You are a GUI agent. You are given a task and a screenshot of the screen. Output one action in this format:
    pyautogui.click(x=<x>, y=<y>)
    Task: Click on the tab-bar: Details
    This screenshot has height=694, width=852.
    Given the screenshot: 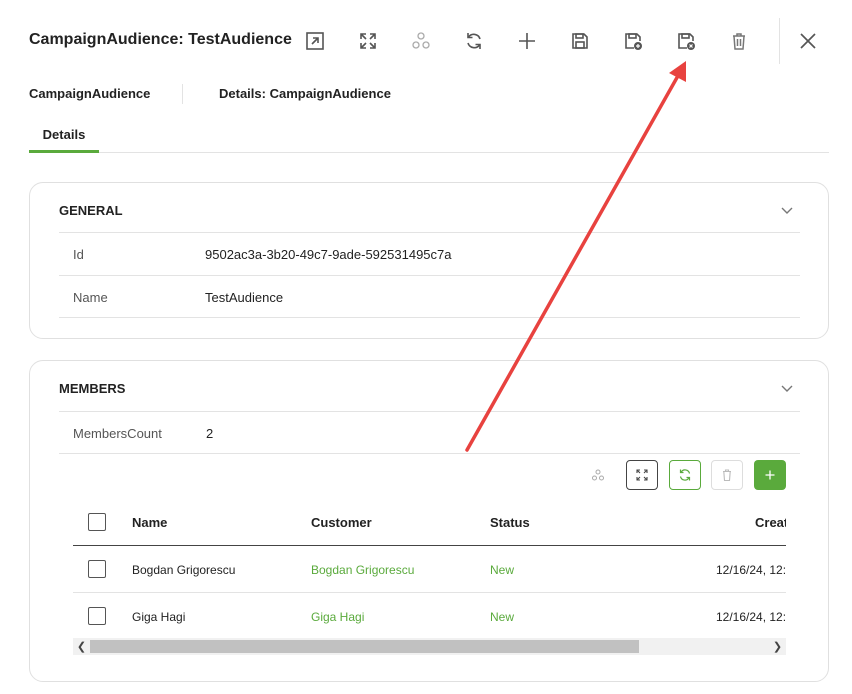 What is the action you would take?
    pyautogui.click(x=429, y=135)
    